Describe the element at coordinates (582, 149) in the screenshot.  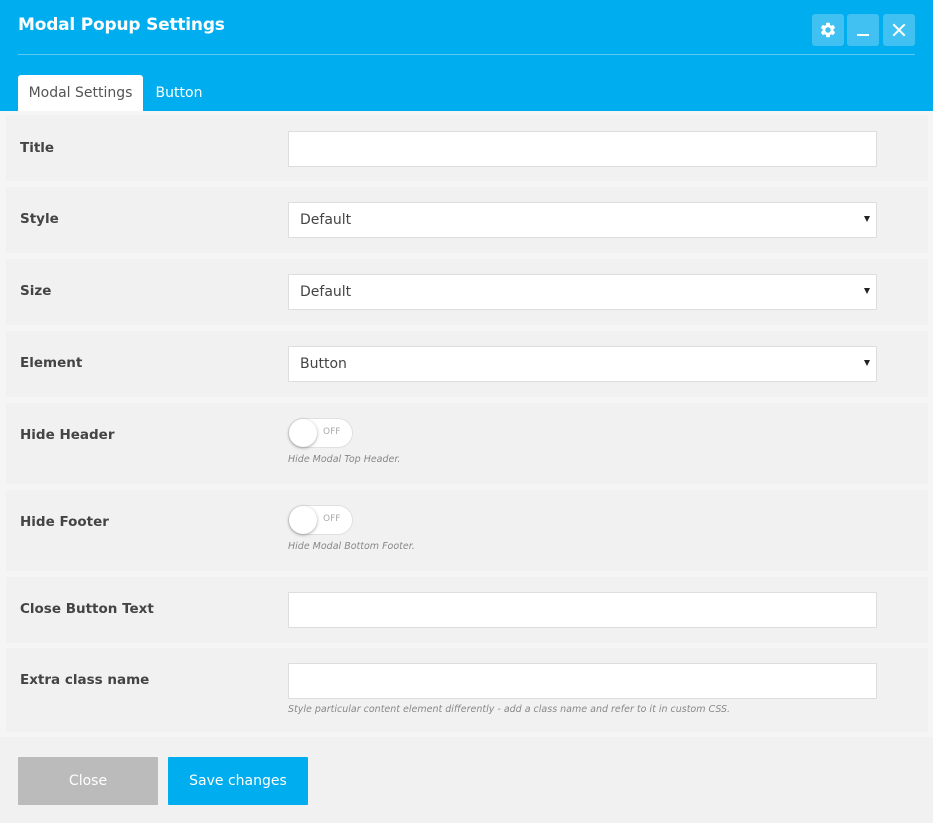
I see `title-input` at that location.